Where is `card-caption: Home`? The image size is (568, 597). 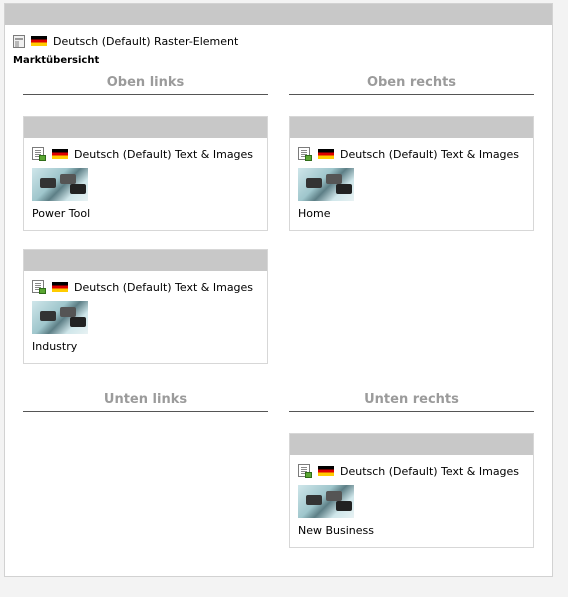
card-caption: Home is located at coordinates (314, 213).